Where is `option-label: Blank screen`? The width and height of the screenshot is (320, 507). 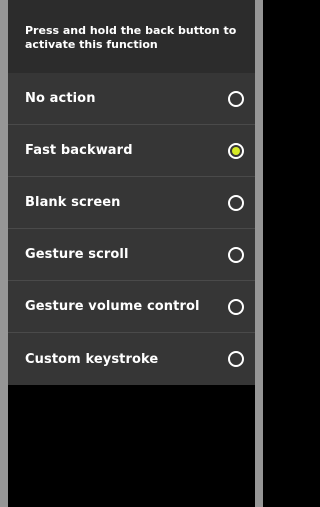
option-label: Blank screen is located at coordinates (73, 202).